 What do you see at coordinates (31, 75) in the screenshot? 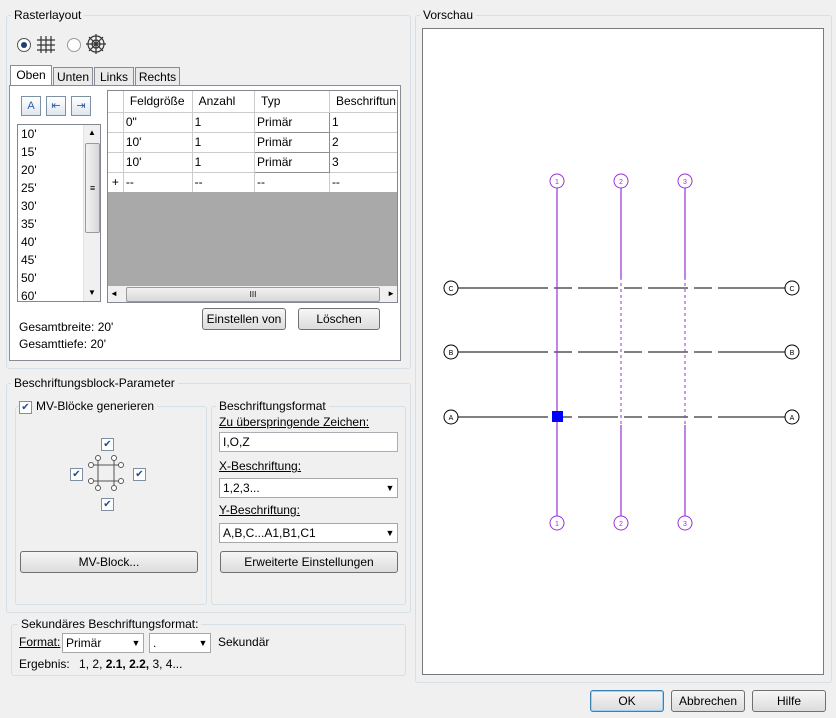
I see `tab-oben: Oben` at bounding box center [31, 75].